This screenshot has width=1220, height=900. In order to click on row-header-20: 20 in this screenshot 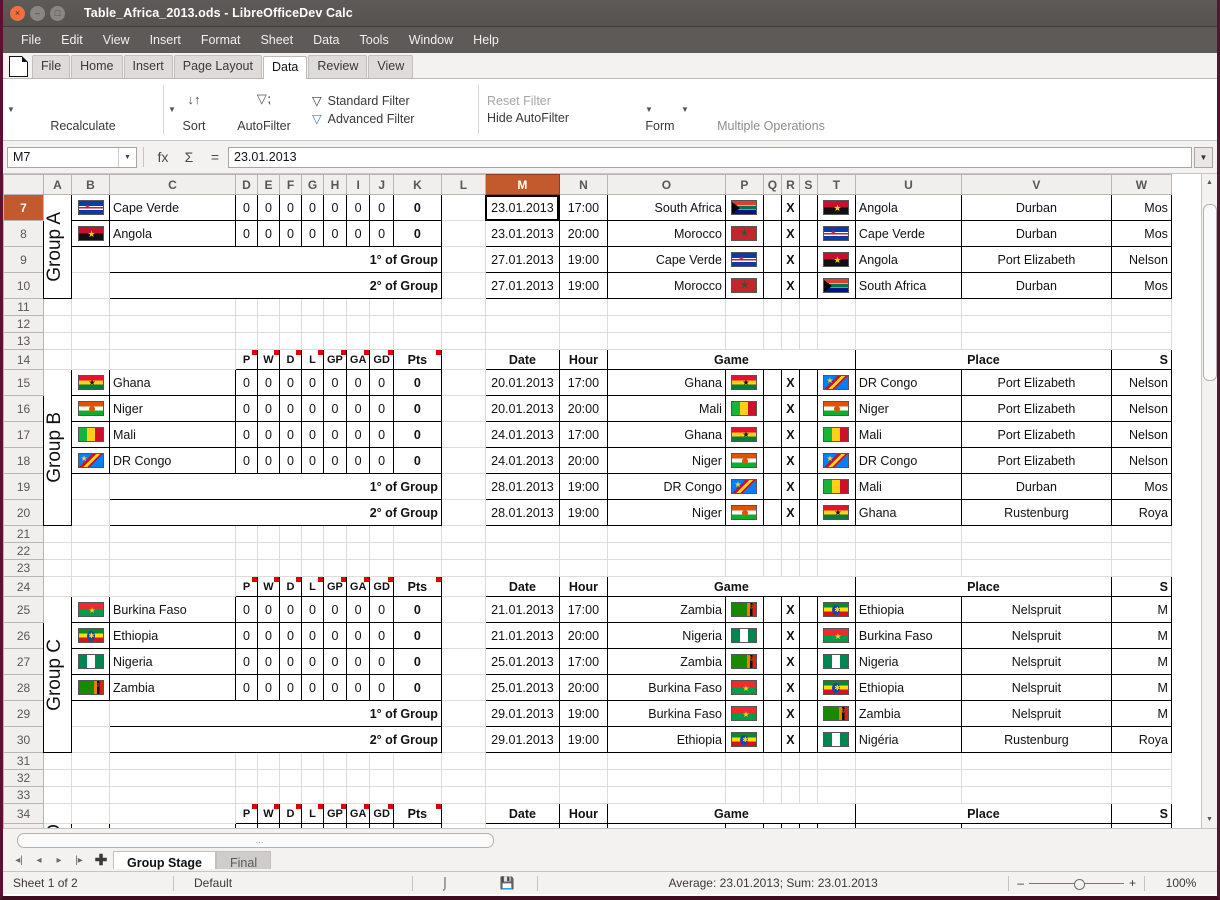, I will do `click(23, 512)`.